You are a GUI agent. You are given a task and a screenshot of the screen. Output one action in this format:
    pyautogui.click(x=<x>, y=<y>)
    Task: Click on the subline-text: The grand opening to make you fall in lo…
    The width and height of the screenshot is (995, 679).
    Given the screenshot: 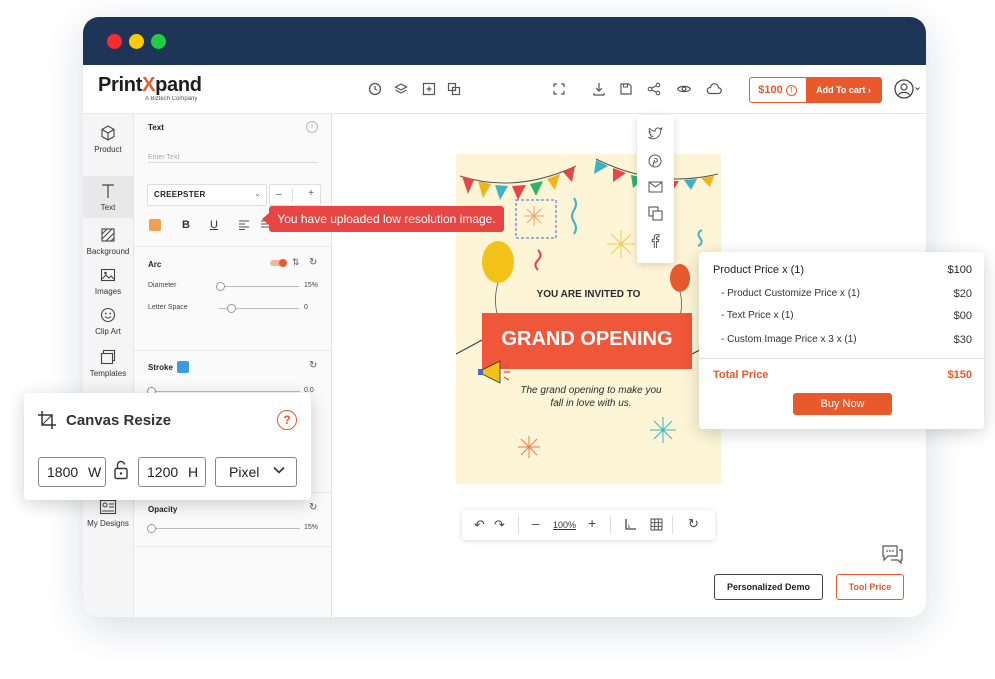 What is the action you would take?
    pyautogui.click(x=591, y=397)
    